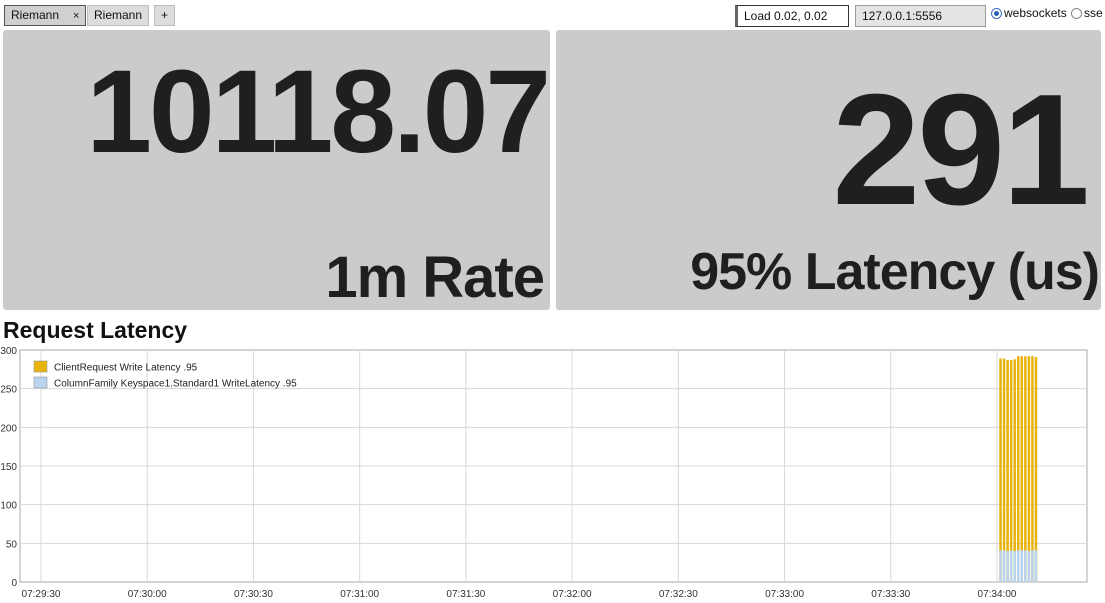  I want to click on x-tick-label: 07:29:30, so click(41, 594).